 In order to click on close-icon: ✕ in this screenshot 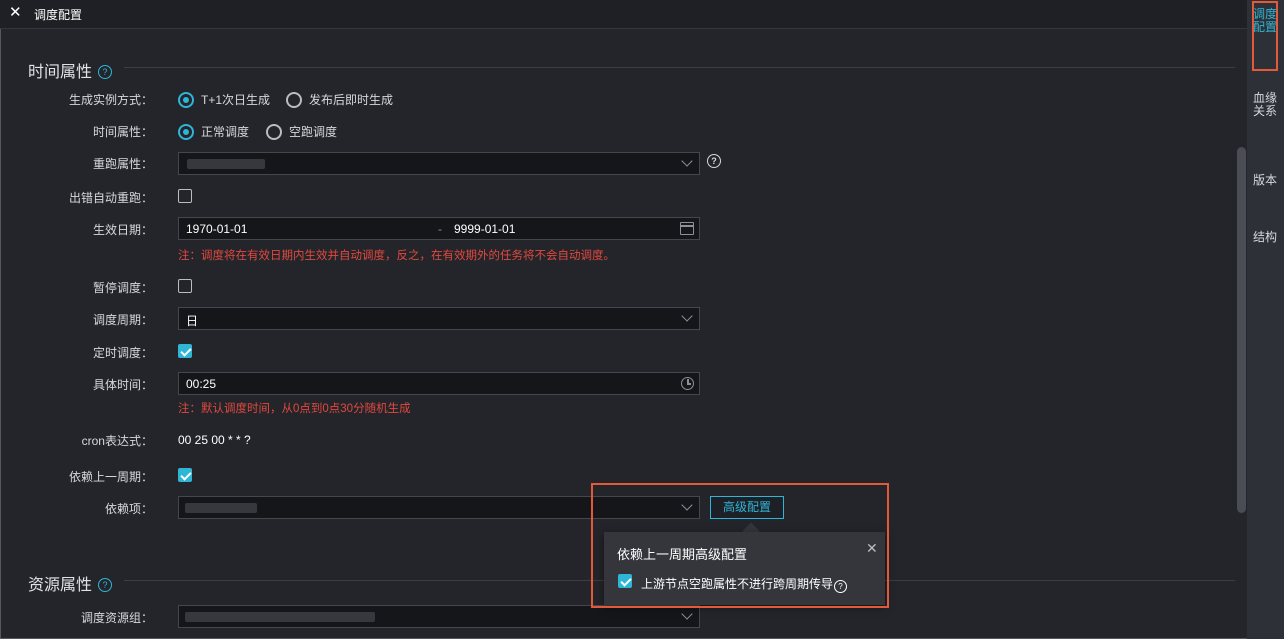, I will do `click(15, 13)`.